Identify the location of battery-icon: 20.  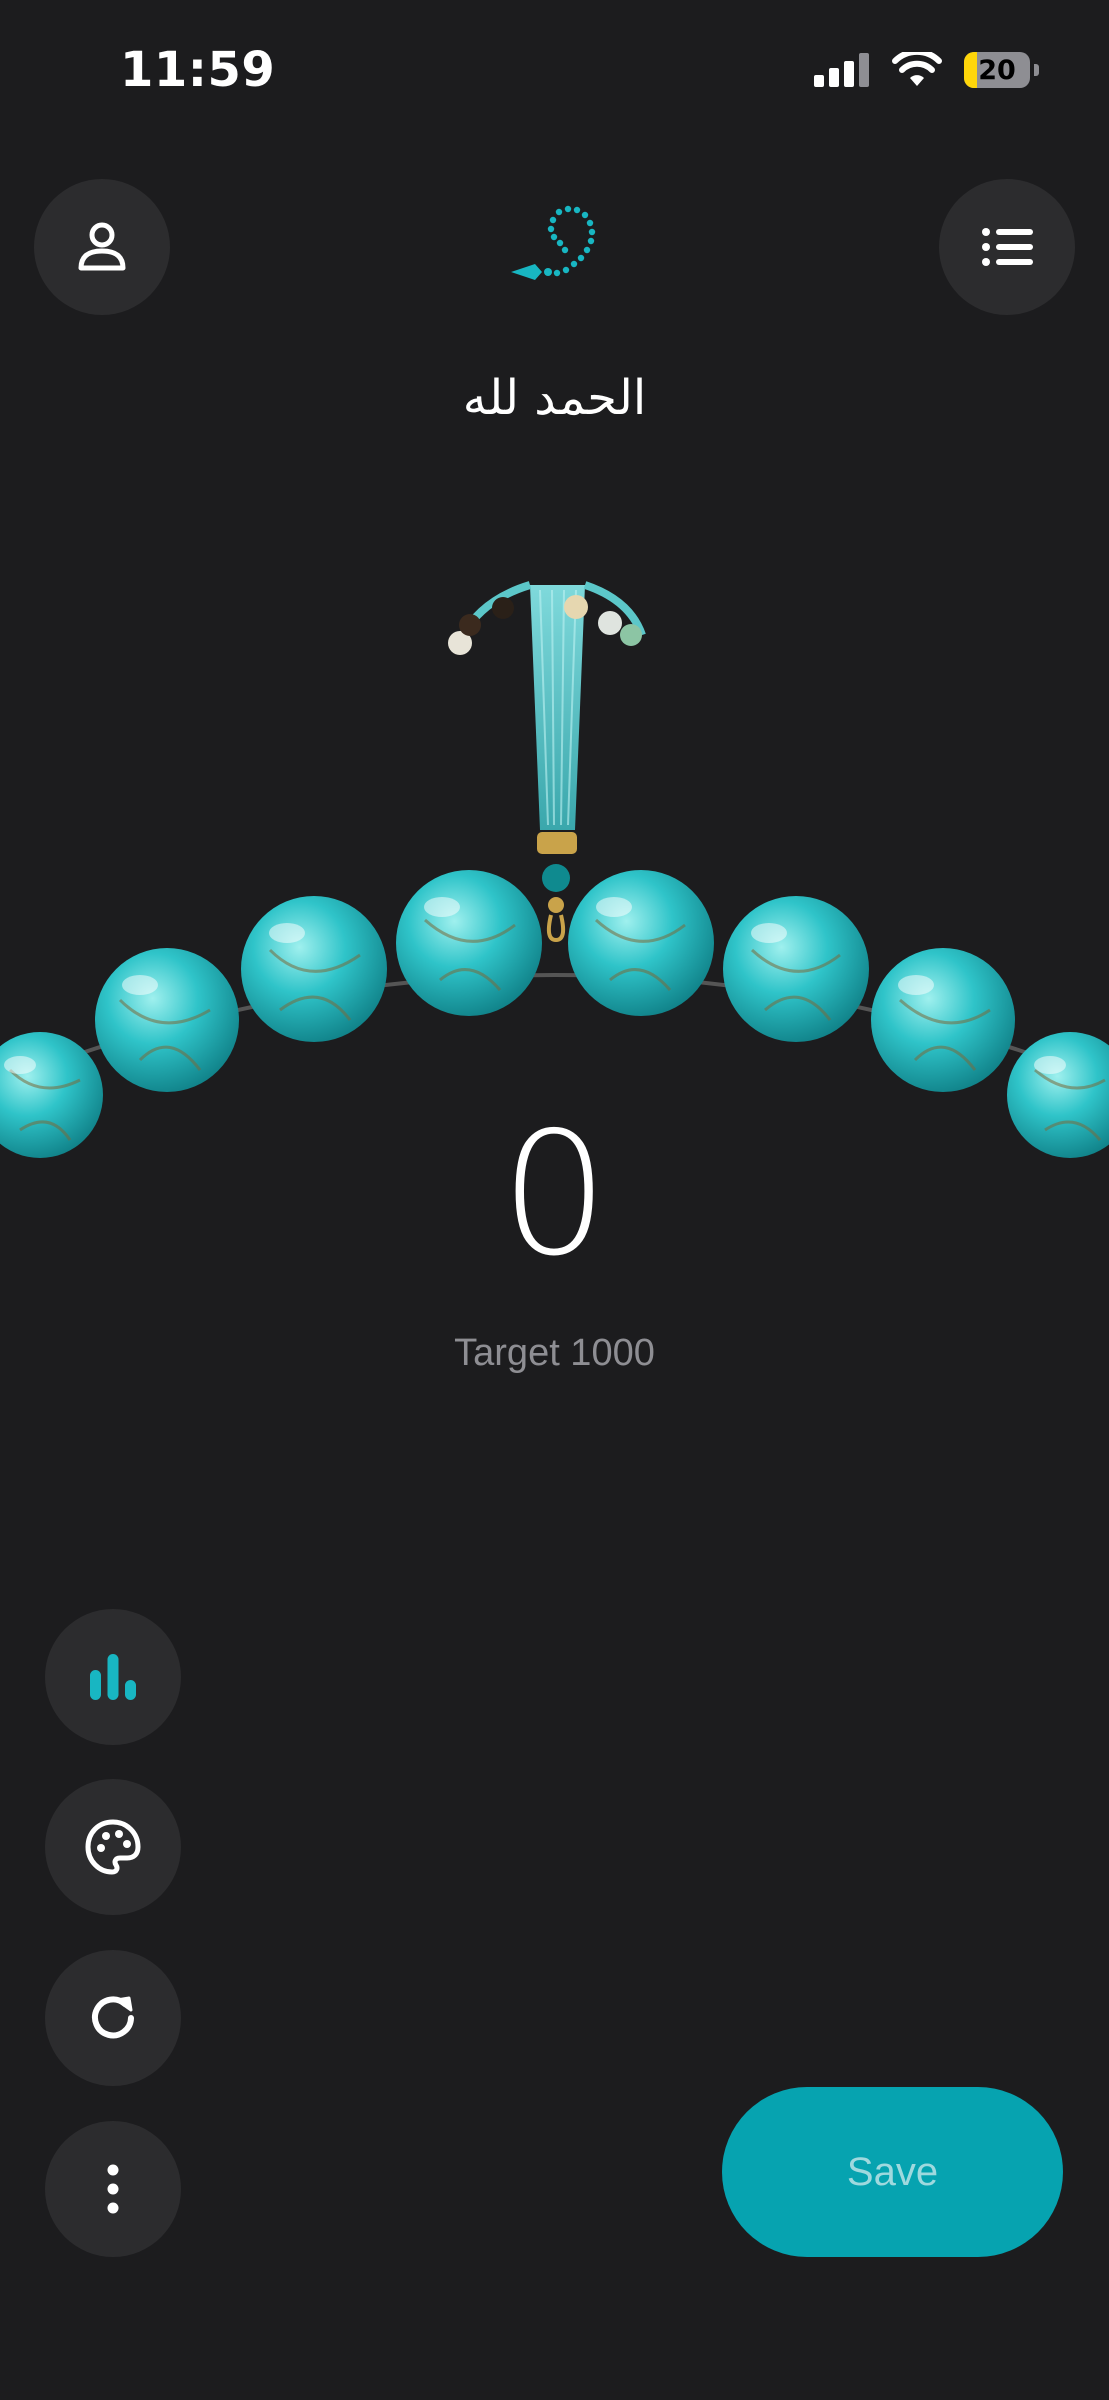
(997, 70).